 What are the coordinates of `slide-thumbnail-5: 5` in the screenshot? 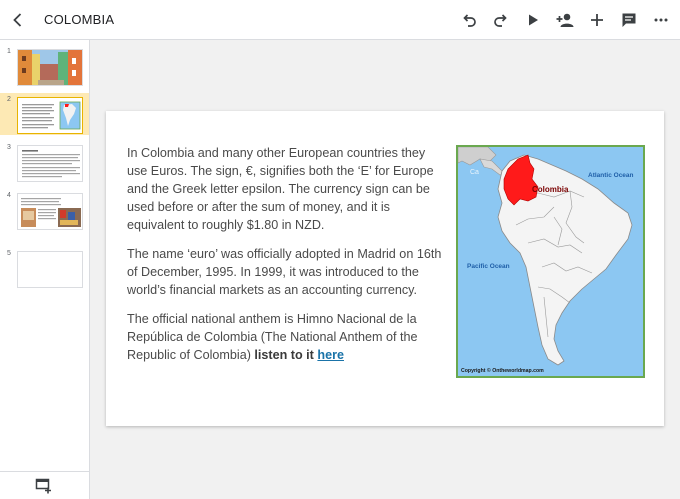 It's located at (44, 268).